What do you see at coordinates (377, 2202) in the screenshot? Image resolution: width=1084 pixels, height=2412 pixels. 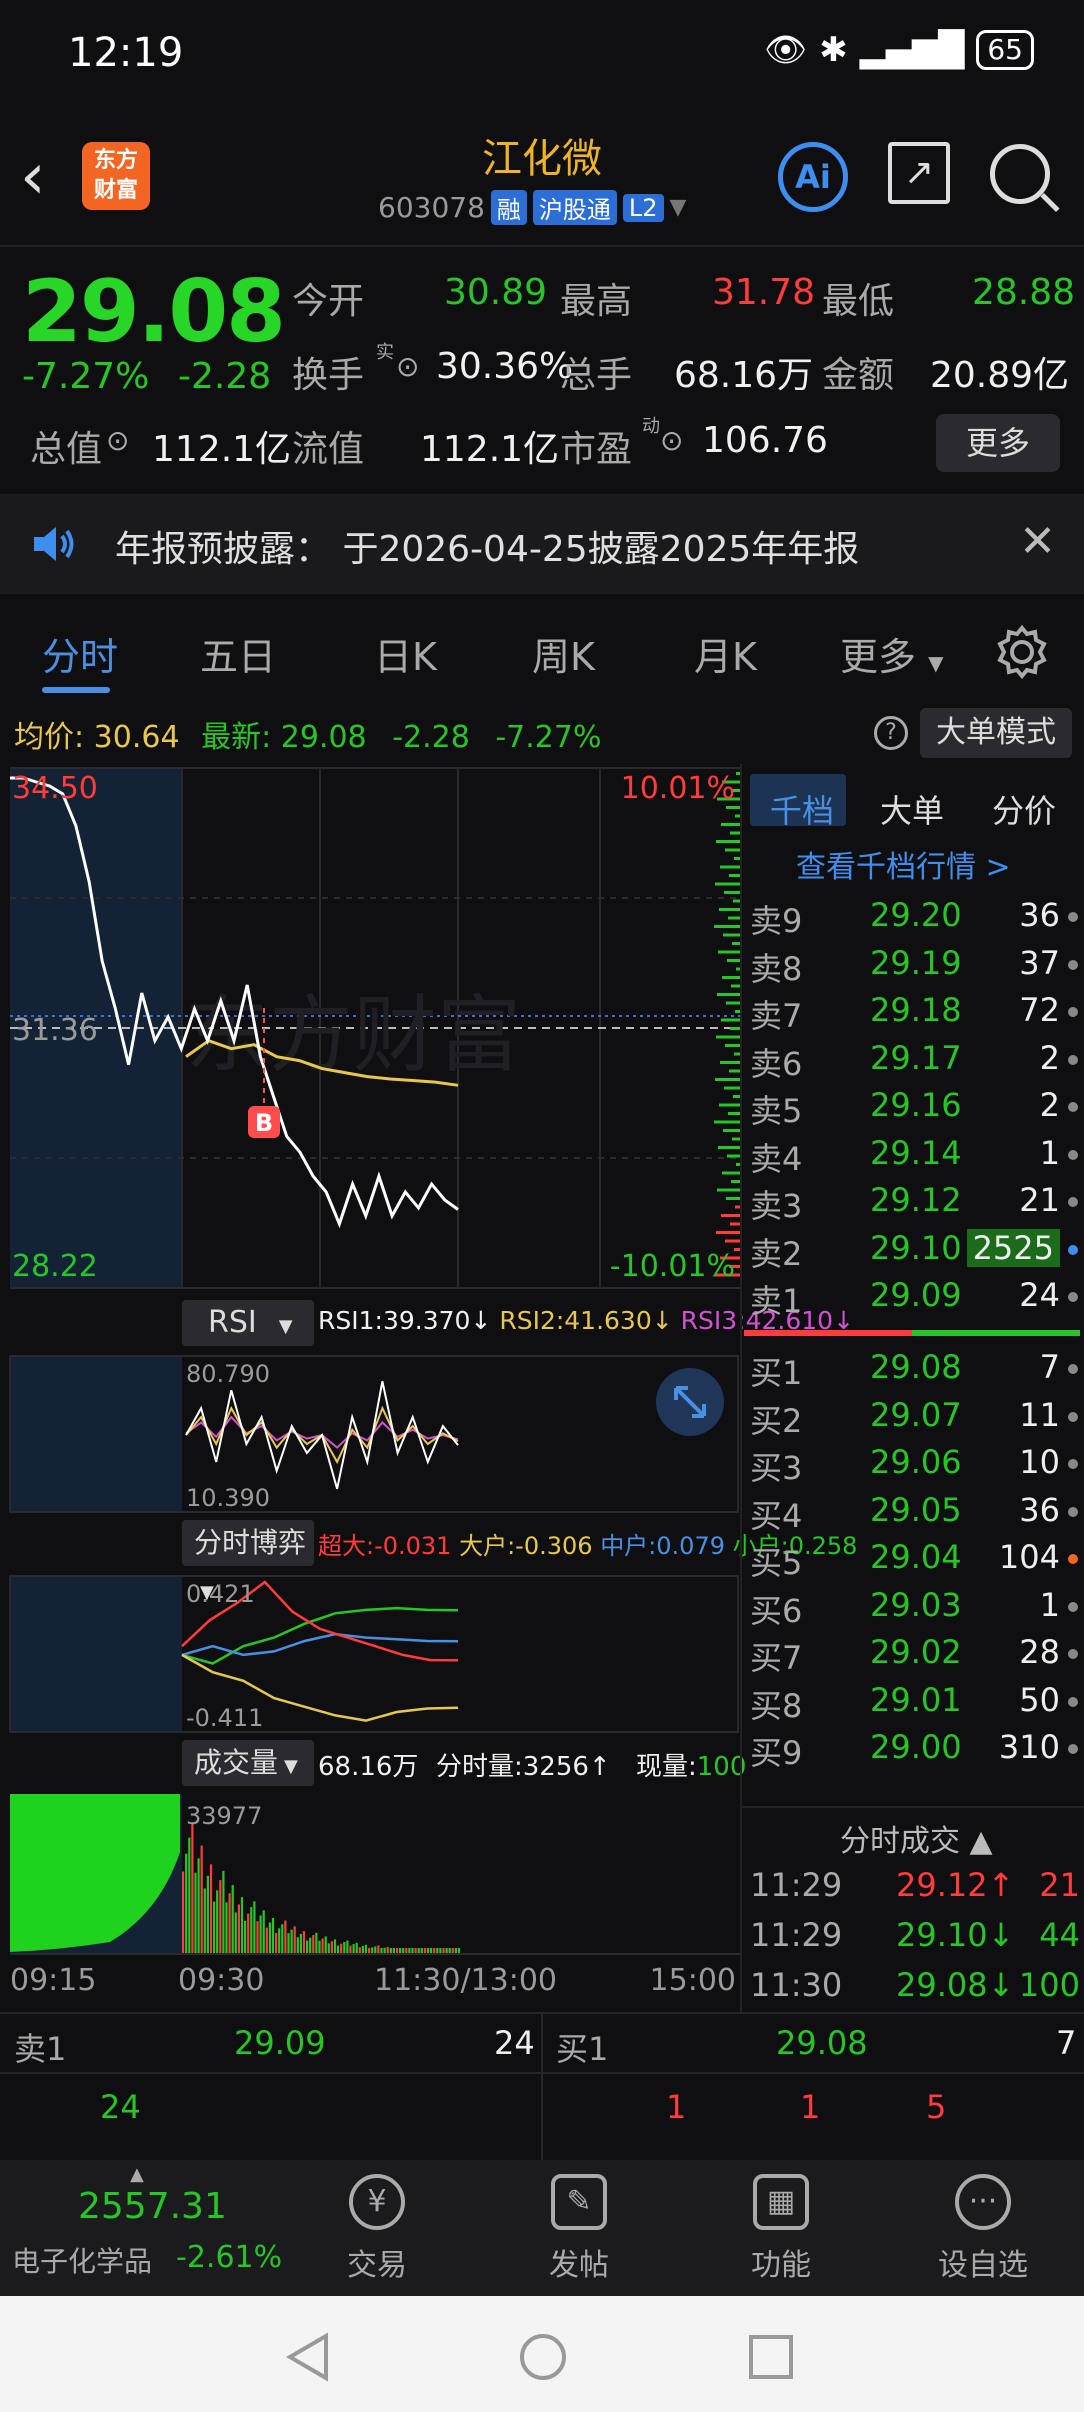 I see `yuan-cycle-icon: ¥` at bounding box center [377, 2202].